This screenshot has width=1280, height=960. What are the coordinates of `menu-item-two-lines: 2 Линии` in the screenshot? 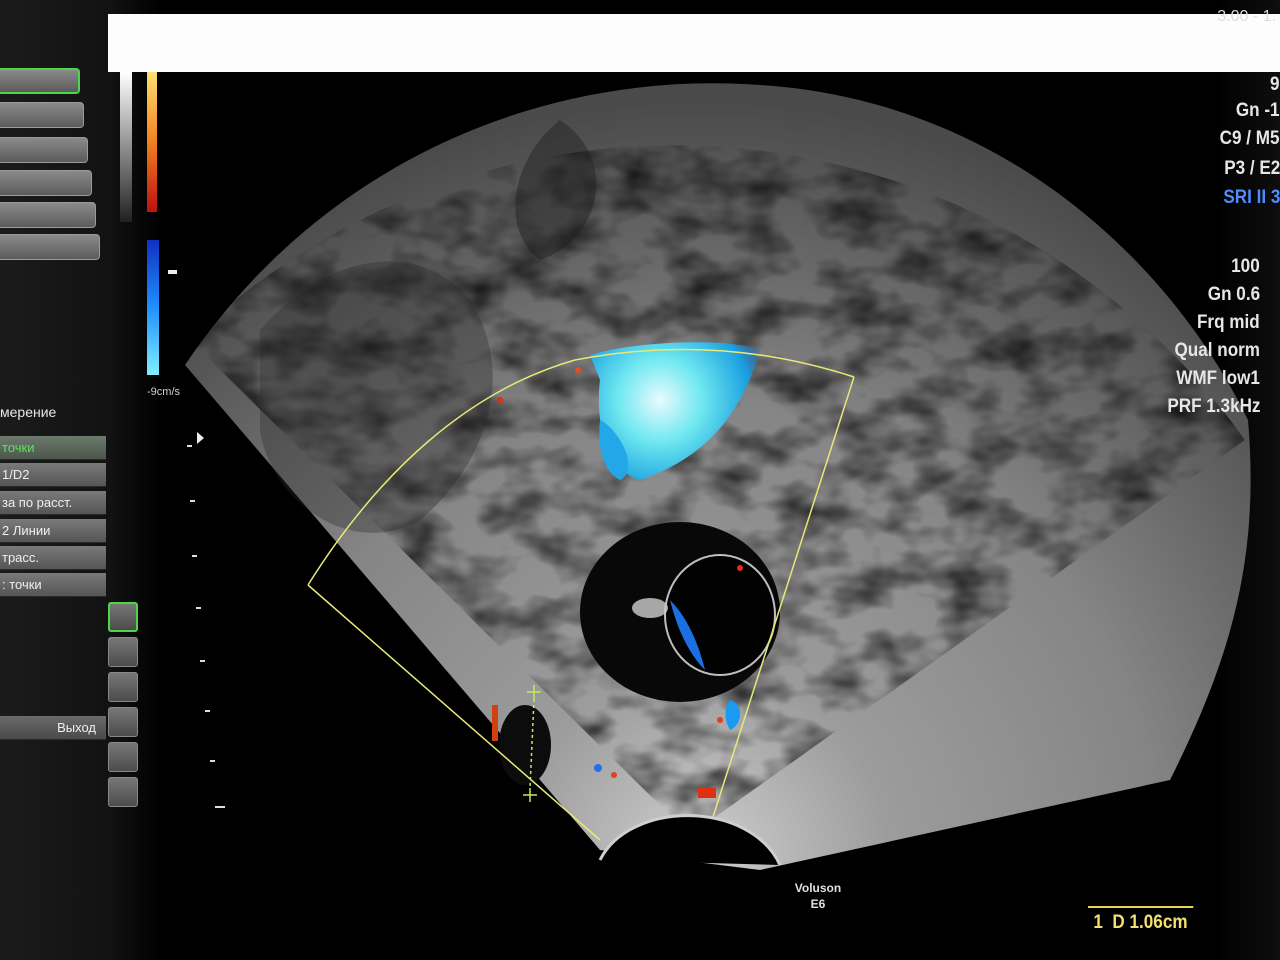 It's located at (53, 531).